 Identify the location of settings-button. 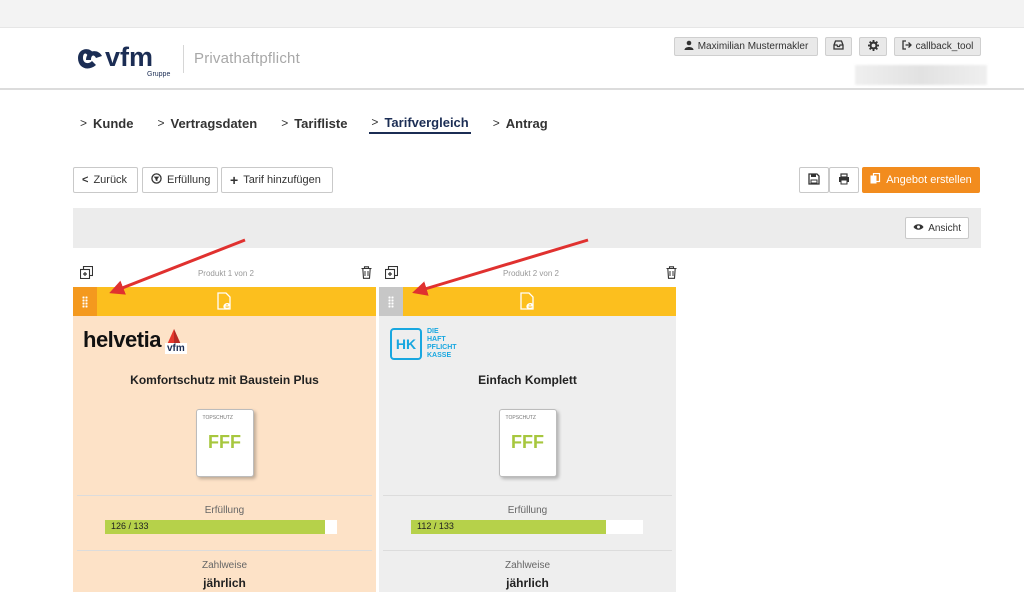
(873, 46).